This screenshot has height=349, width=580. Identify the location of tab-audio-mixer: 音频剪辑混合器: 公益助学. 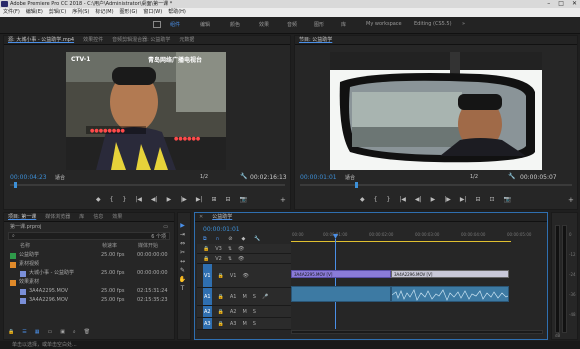
(141, 40).